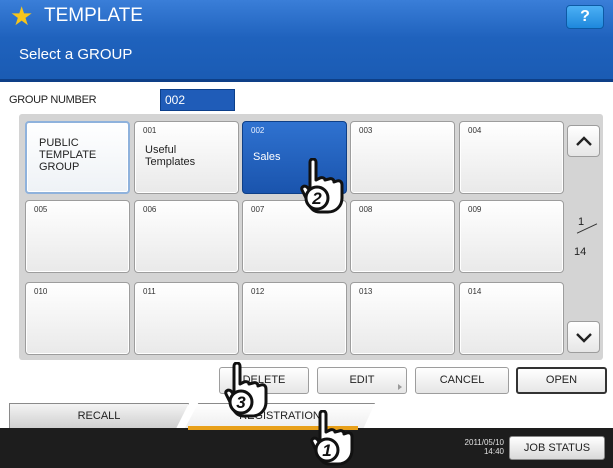 The width and height of the screenshot is (613, 468). I want to click on group-number: 003, so click(366, 130).